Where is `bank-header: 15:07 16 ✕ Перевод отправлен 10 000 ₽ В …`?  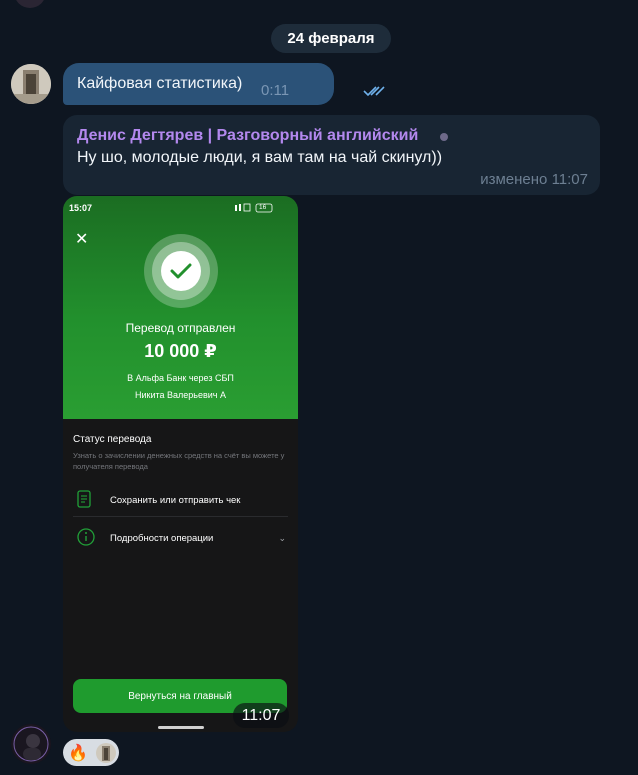
bank-header: 15:07 16 ✕ Перевод отправлен 10 000 ₽ В … is located at coordinates (180, 307).